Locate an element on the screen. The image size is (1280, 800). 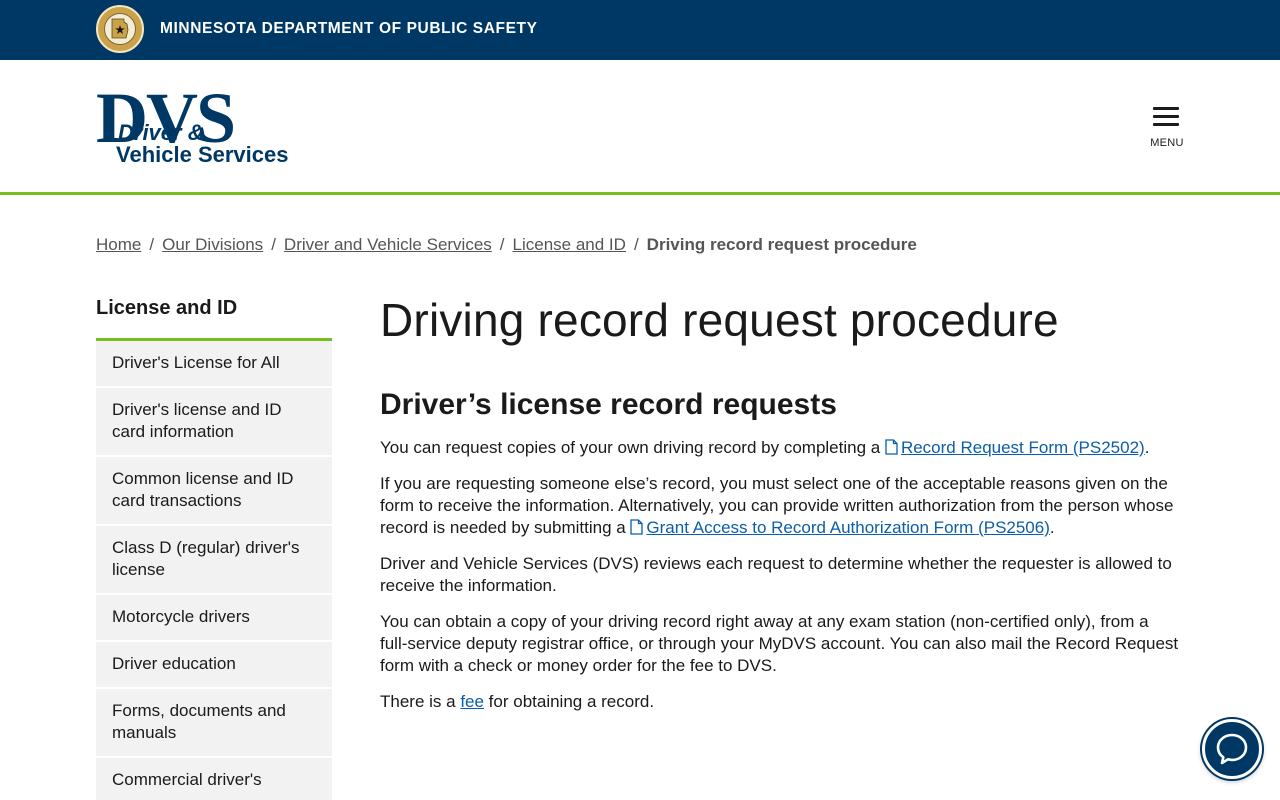
breadcrumb-dvs: Driver and Vehicle Services is located at coordinates (388, 244).